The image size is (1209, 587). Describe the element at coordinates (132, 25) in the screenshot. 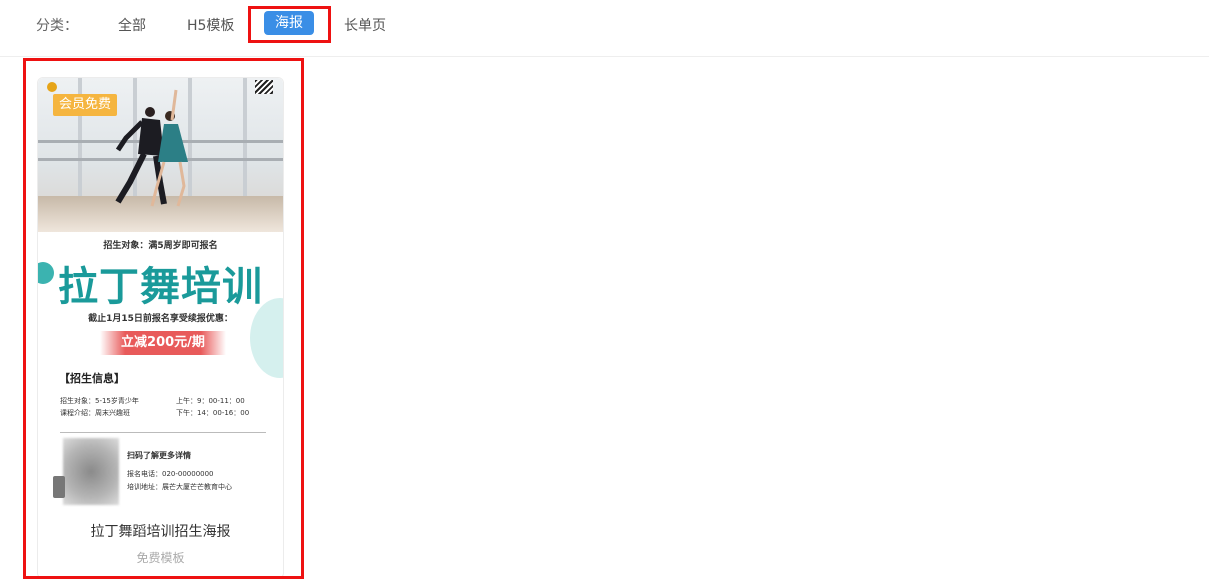

I see `category-tab-all: 全部` at that location.